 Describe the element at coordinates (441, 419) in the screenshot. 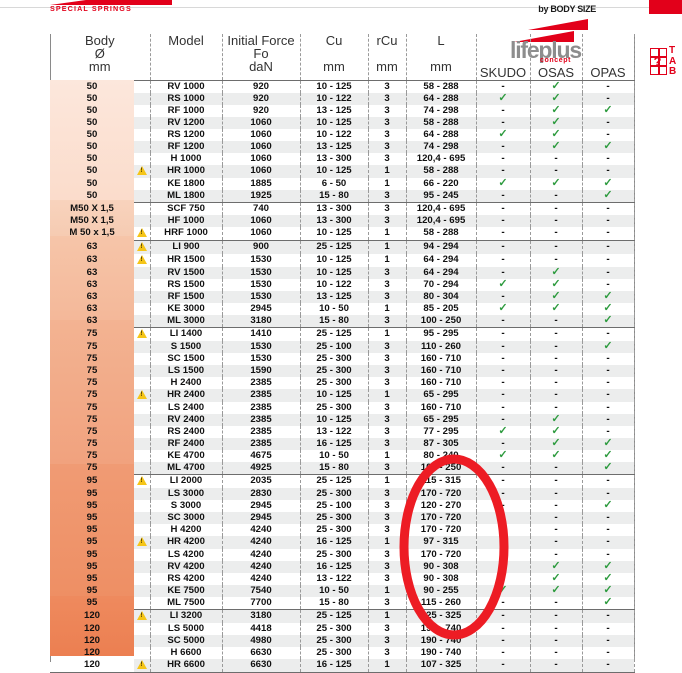

I see `cell-l: 65 - 295` at that location.